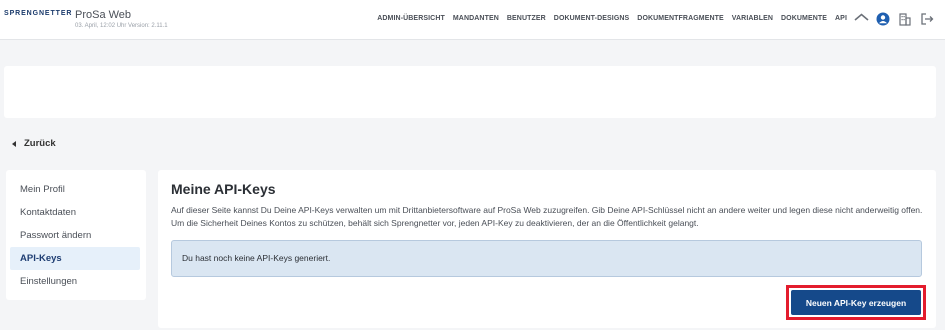 Image resolution: width=945 pixels, height=330 pixels. I want to click on caret-left-icon, so click(14, 143).